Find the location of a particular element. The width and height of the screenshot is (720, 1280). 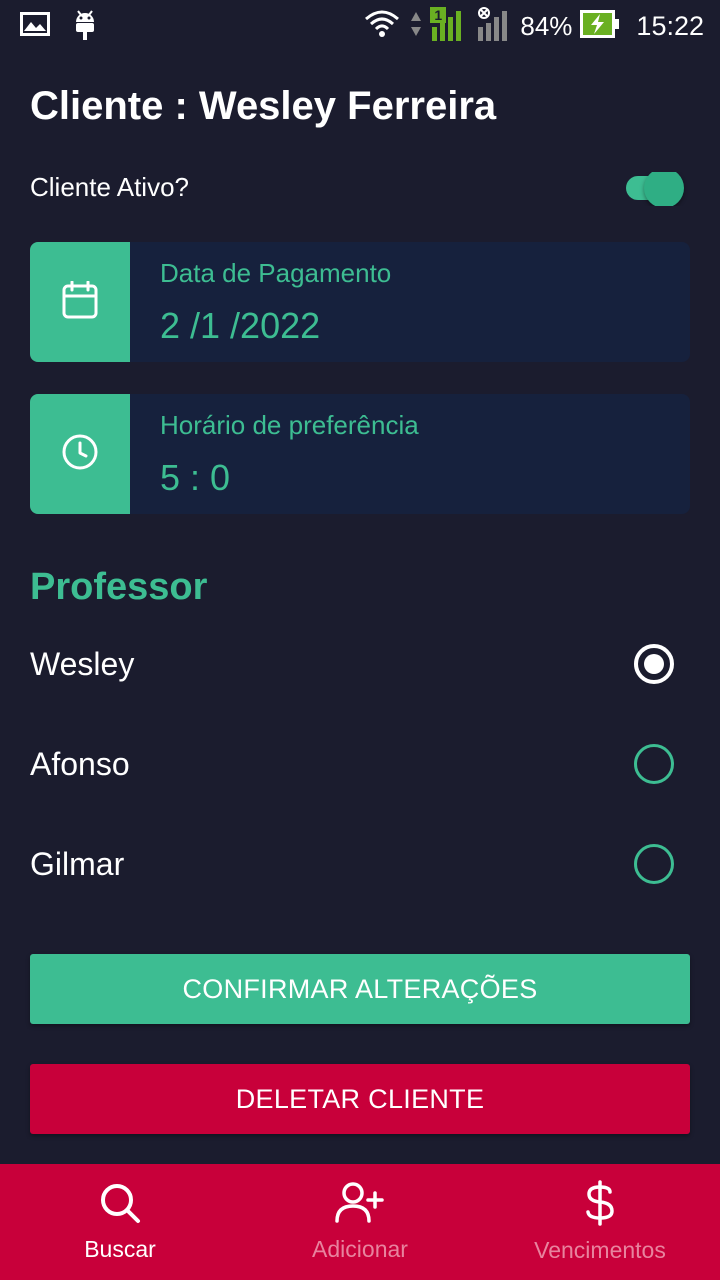

nav-item-adicionar: Adicionar is located at coordinates (360, 1222).